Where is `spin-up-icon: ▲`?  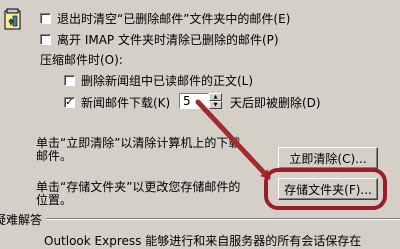
spin-up-icon: ▲ is located at coordinates (215, 97).